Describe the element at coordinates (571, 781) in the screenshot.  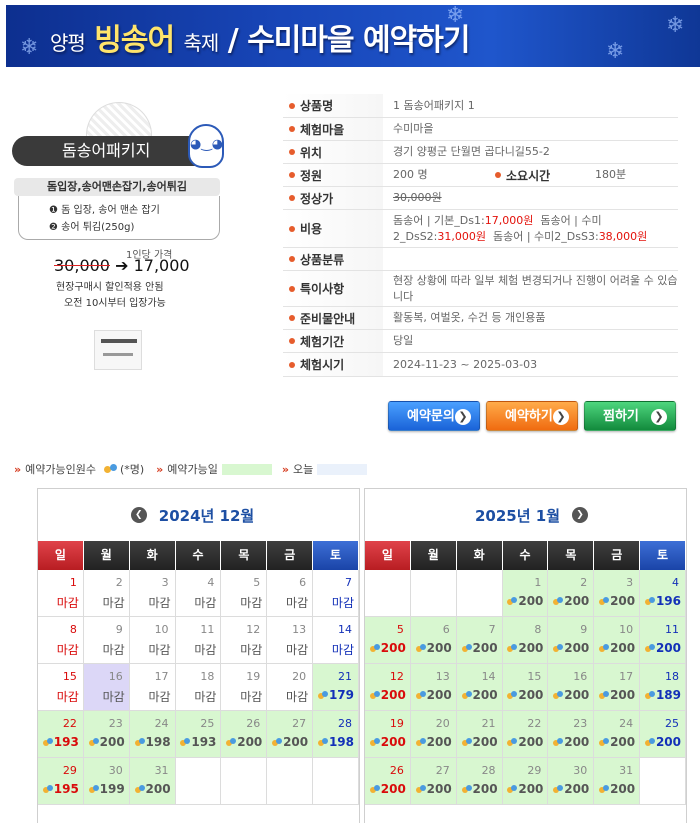
I see `calendar-day: 30 200` at that location.